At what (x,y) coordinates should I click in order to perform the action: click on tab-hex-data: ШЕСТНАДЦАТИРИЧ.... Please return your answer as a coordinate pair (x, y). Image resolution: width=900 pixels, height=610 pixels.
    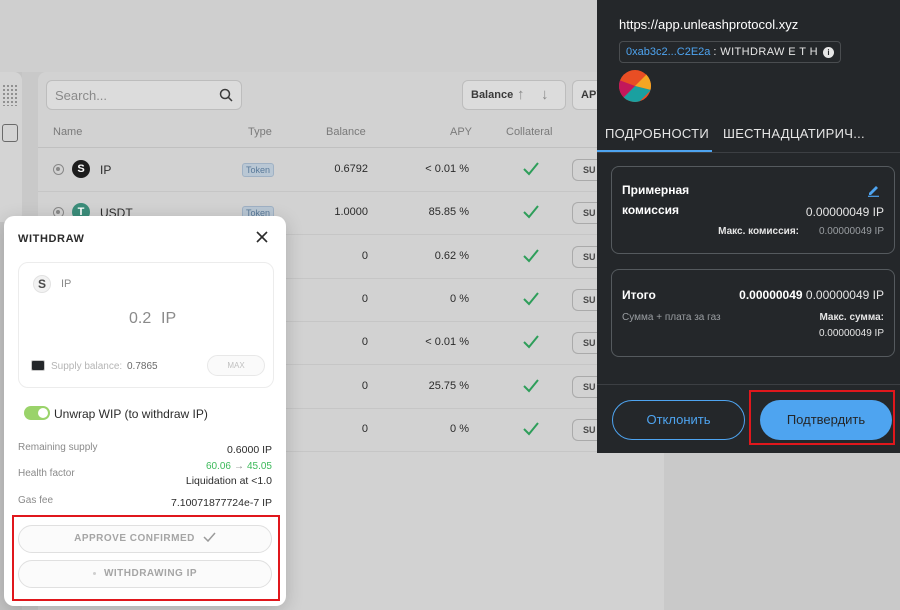
    Looking at the image, I should click on (794, 133).